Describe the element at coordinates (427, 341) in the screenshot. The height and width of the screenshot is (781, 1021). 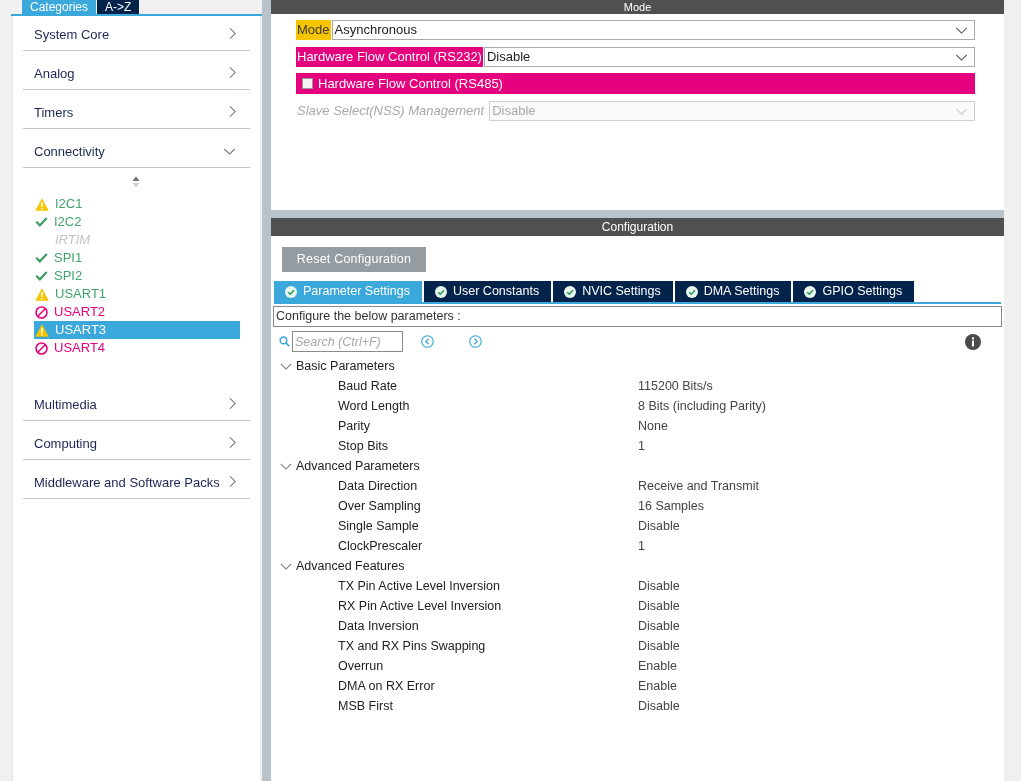
I see `previous-icon` at that location.